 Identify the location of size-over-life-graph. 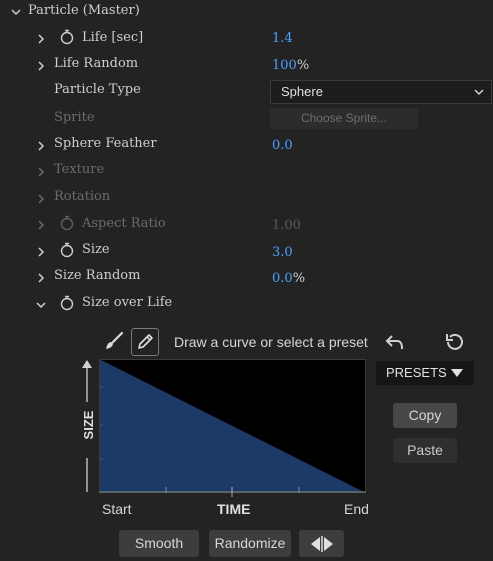
(232, 426).